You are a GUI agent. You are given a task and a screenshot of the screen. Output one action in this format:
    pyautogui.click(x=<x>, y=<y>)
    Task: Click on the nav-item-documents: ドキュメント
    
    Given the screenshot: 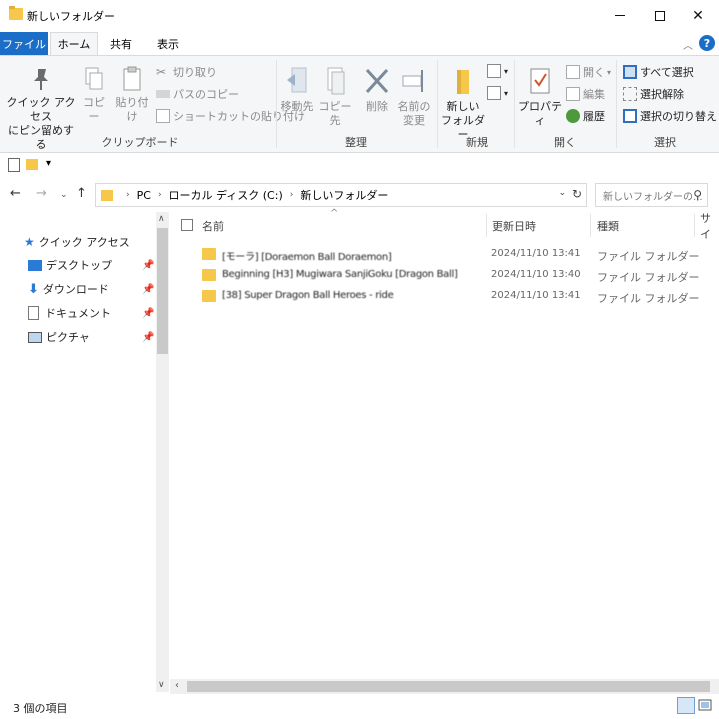 What is the action you would take?
    pyautogui.click(x=69, y=313)
    